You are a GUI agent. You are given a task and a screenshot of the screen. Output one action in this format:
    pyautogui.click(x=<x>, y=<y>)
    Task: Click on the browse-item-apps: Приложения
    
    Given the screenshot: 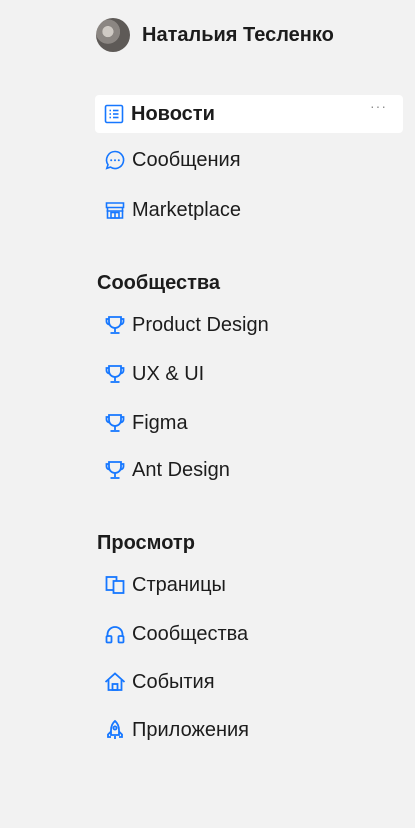 What is the action you would take?
    pyautogui.click(x=172, y=730)
    